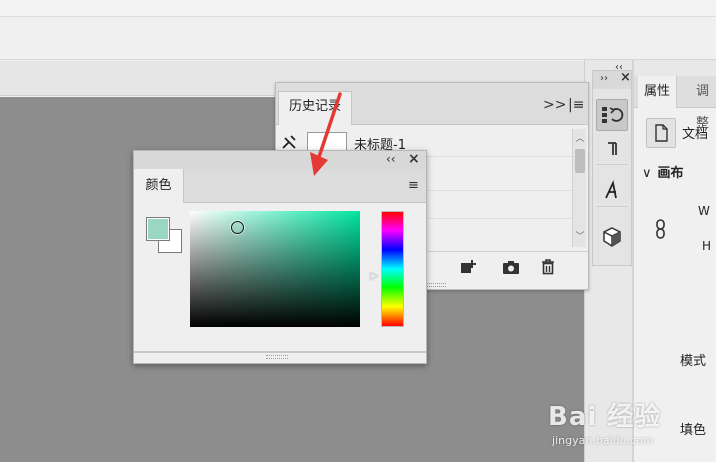 Image resolution: width=716 pixels, height=462 pixels. What do you see at coordinates (469, 267) in the screenshot?
I see `new-document-from-state-icon` at bounding box center [469, 267].